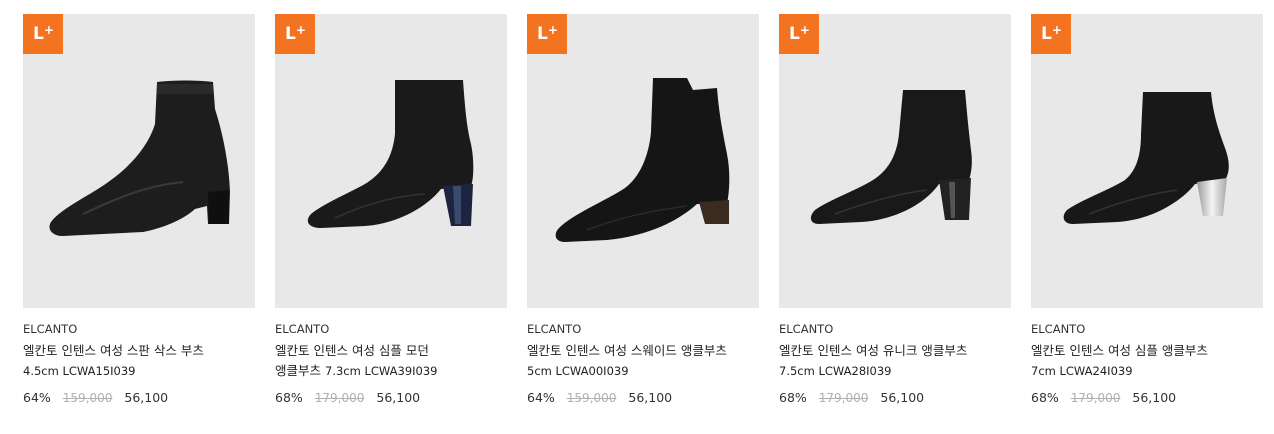 Image resolution: width=1274 pixels, height=434 pixels. What do you see at coordinates (835, 371) in the screenshot?
I see `product-model: 7.5cm LCWA28I039` at bounding box center [835, 371].